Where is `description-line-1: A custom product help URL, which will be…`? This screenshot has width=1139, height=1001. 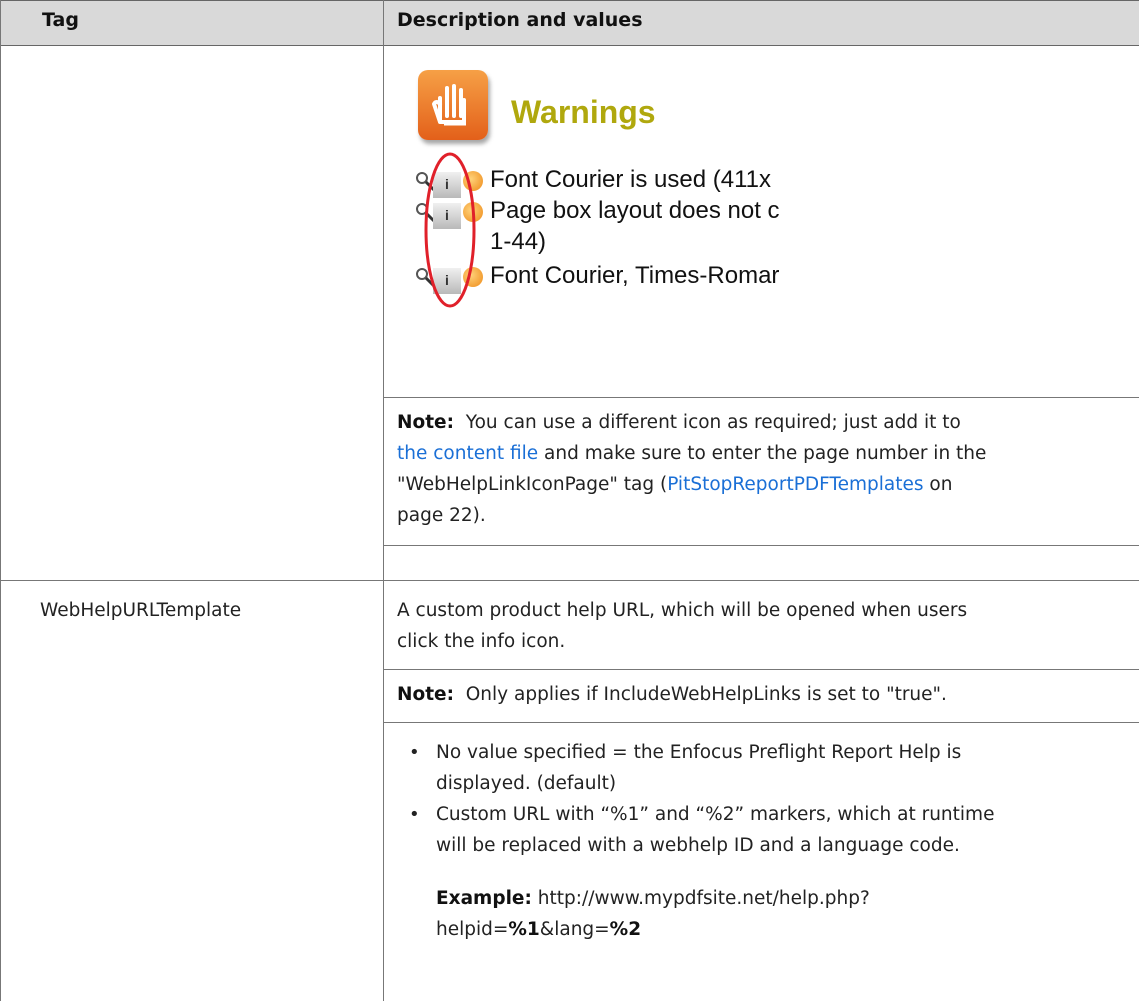
description-line-1: A custom product help URL, which will be… is located at coordinates (682, 610).